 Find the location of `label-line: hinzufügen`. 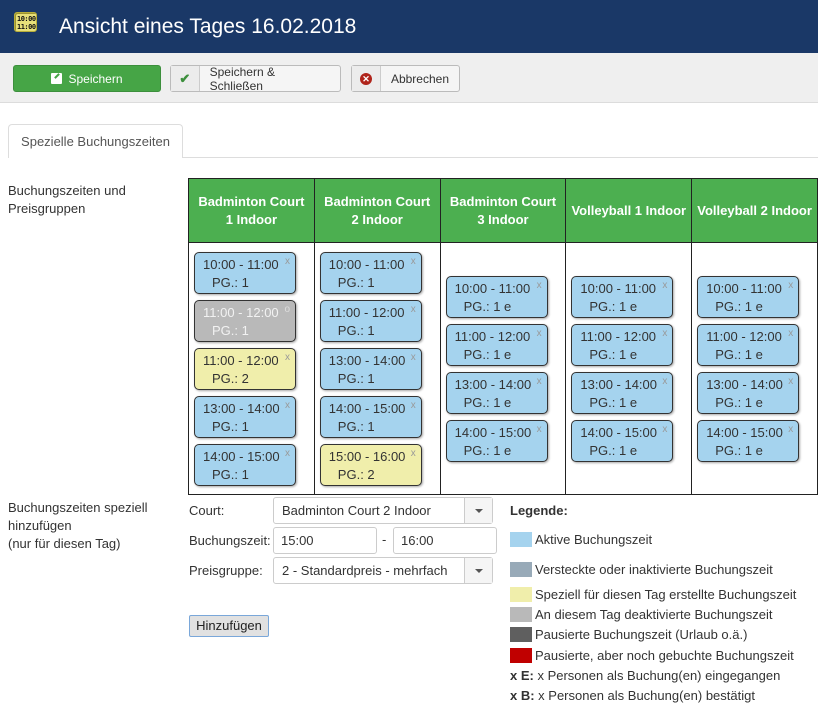

label-line: hinzufügen is located at coordinates (40, 525).